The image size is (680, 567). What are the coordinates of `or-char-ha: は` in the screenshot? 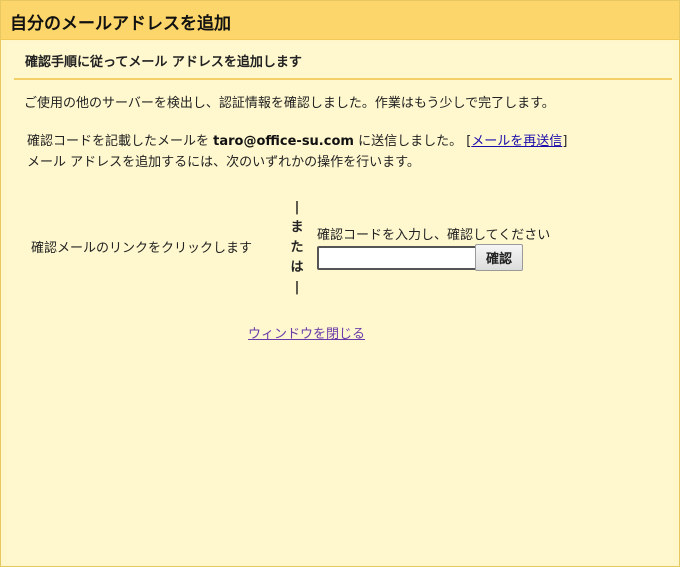 It's located at (297, 267).